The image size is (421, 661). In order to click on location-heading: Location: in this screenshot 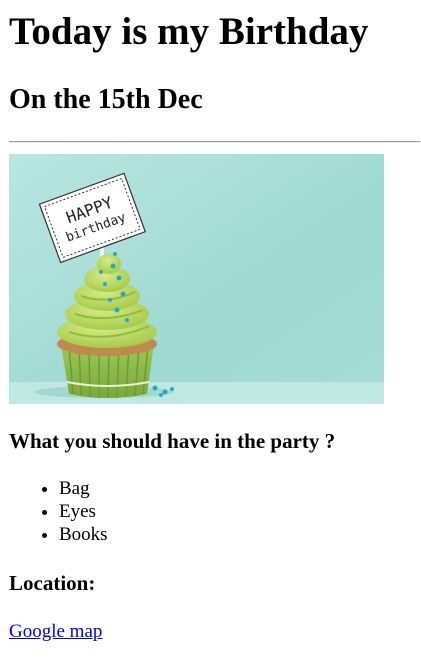, I will do `click(52, 583)`.